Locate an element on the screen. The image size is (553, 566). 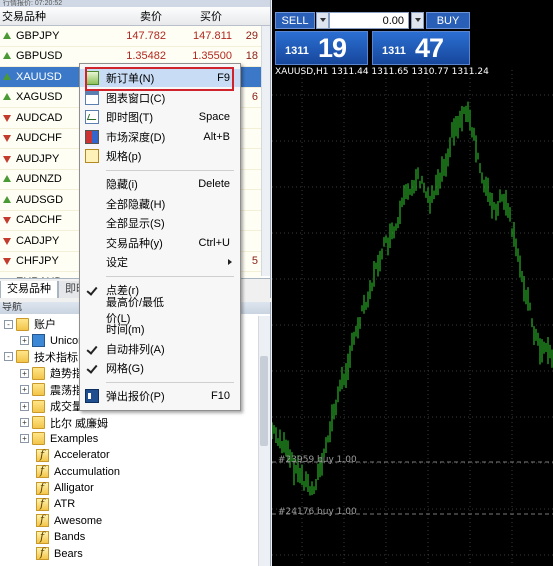
menu-item: 自动排列(A) is located at coordinates (160, 349).